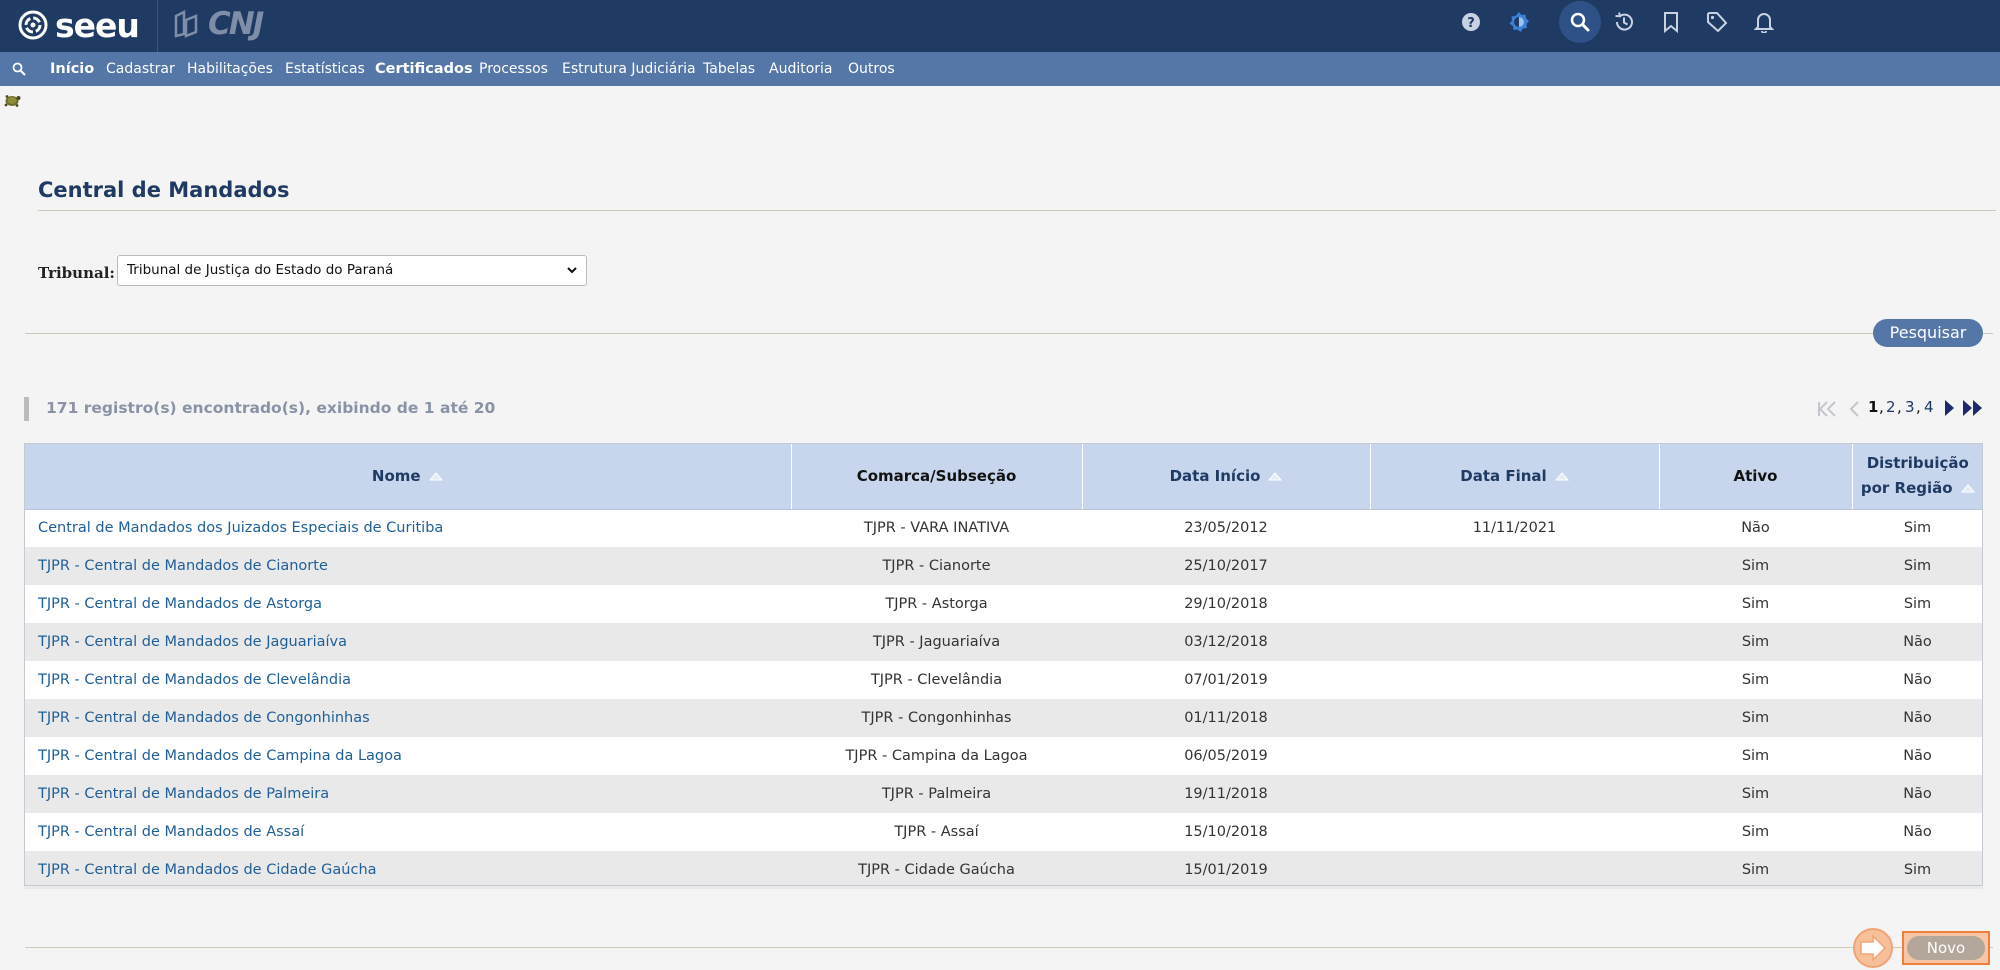 Image resolution: width=2000 pixels, height=970 pixels. Describe the element at coordinates (937, 476) in the screenshot. I see `column-header-comarca: Comarca/Subseção` at that location.